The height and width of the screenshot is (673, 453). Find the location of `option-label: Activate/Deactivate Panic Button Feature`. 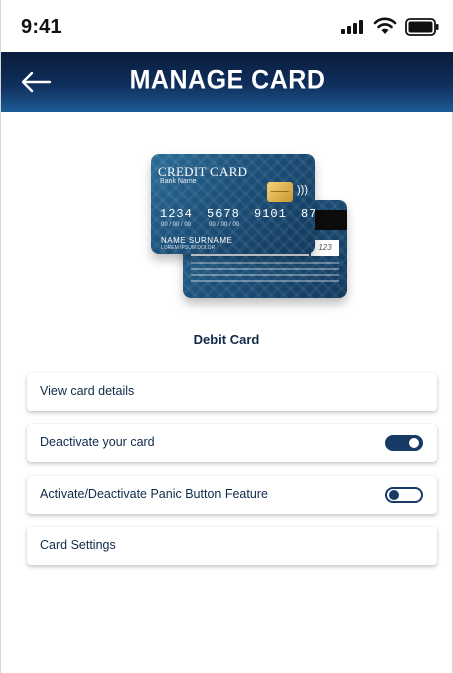

option-label: Activate/Deactivate Panic Button Feature is located at coordinates (154, 494).